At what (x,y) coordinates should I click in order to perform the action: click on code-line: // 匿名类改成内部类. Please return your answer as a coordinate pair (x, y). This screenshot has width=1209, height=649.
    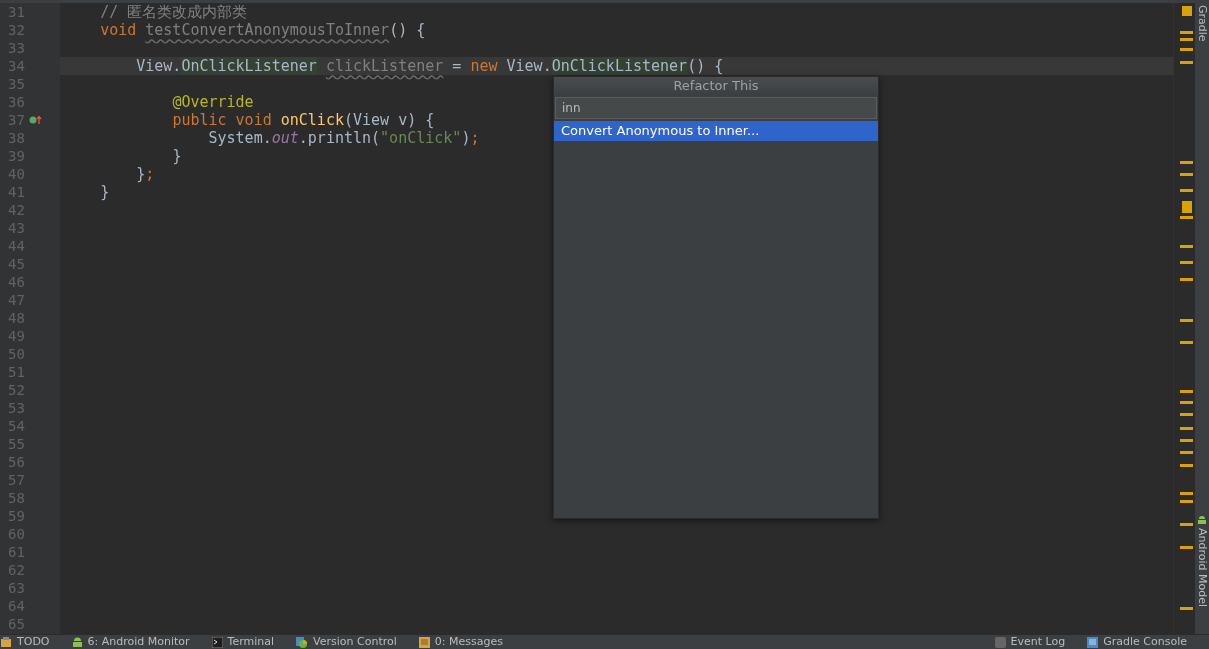
    Looking at the image, I should click on (173, 12).